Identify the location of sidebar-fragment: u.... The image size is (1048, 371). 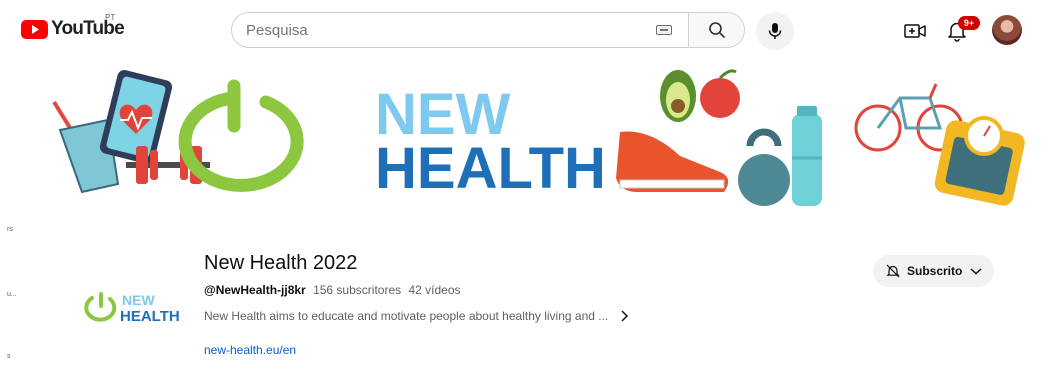
(12, 294).